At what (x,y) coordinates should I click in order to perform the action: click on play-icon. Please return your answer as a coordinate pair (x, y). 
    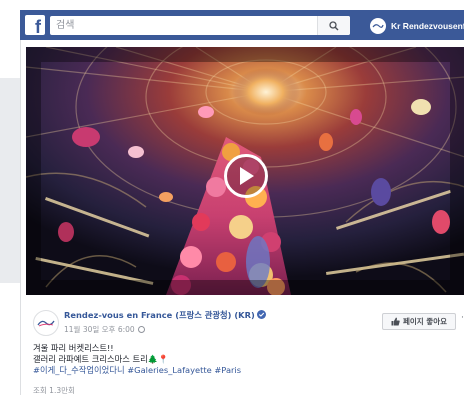
    Looking at the image, I should click on (247, 176).